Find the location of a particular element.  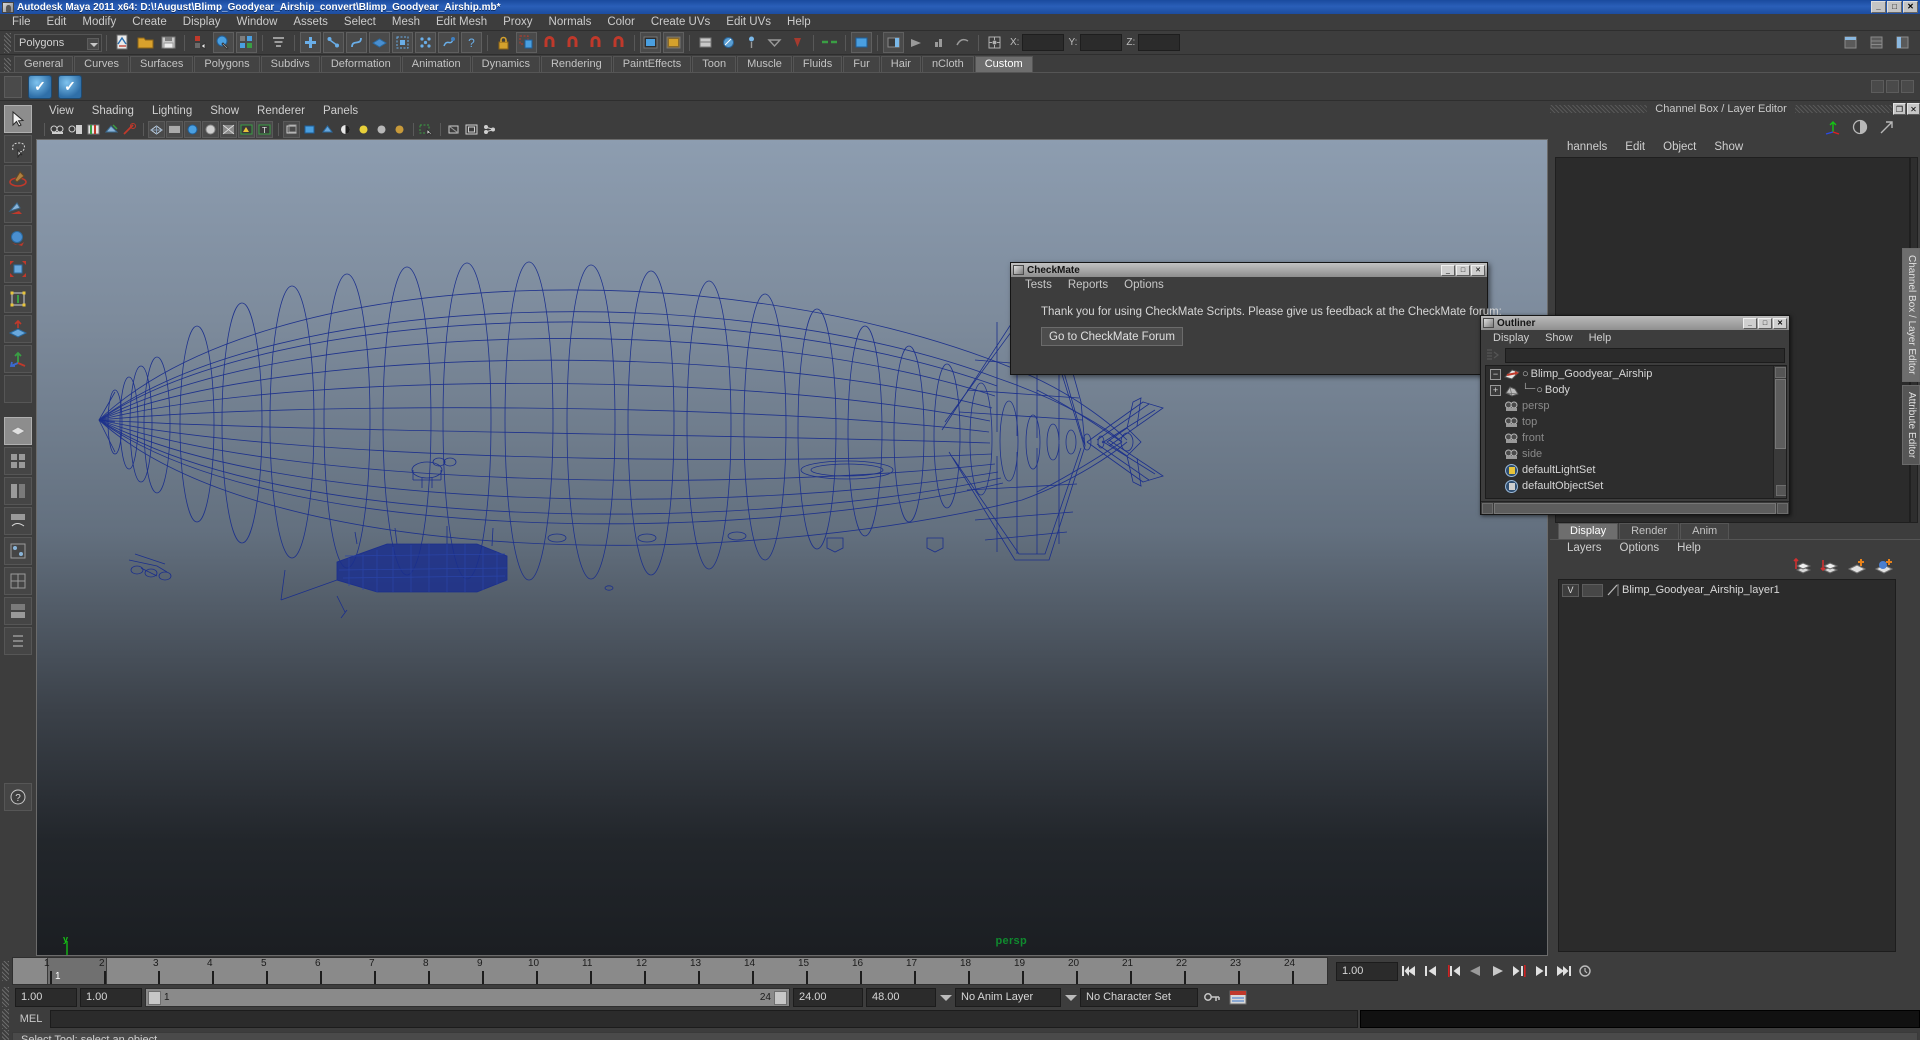

menu-create: Create is located at coordinates (149, 22).